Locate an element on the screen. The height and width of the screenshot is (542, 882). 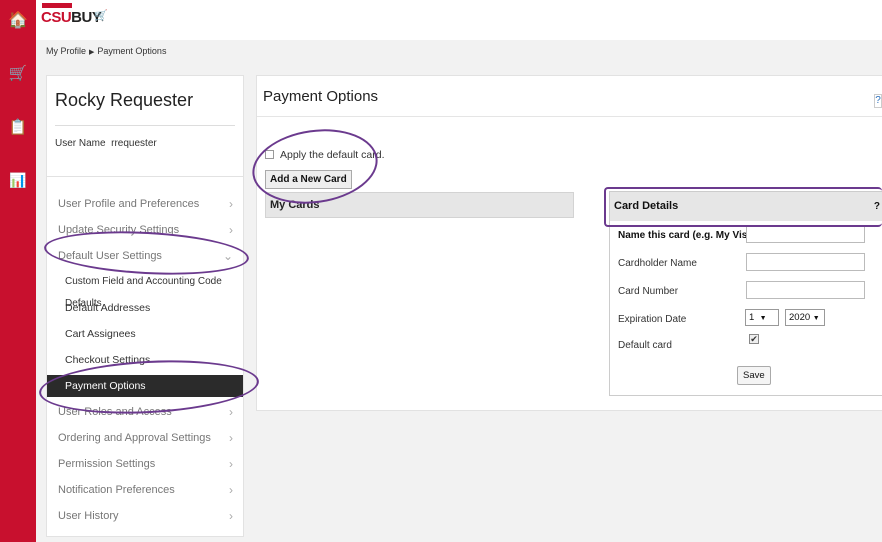
username-row: User Name rrequester is located at coordinates (106, 143).